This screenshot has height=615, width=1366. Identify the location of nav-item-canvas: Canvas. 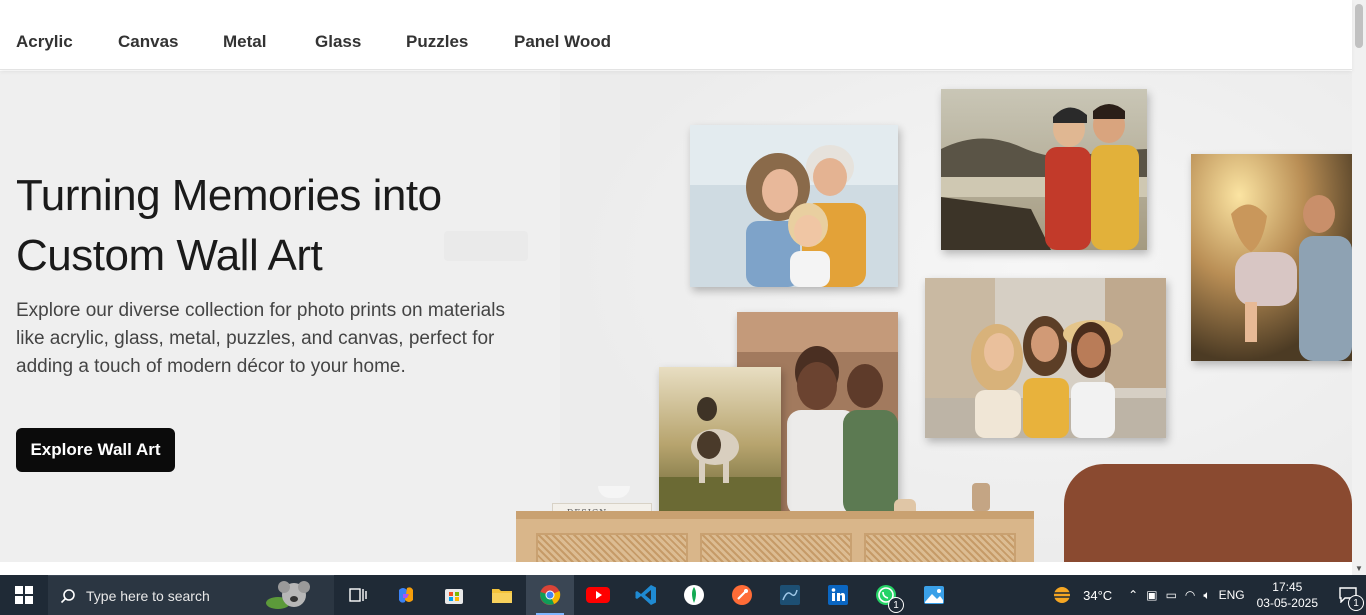
(148, 42).